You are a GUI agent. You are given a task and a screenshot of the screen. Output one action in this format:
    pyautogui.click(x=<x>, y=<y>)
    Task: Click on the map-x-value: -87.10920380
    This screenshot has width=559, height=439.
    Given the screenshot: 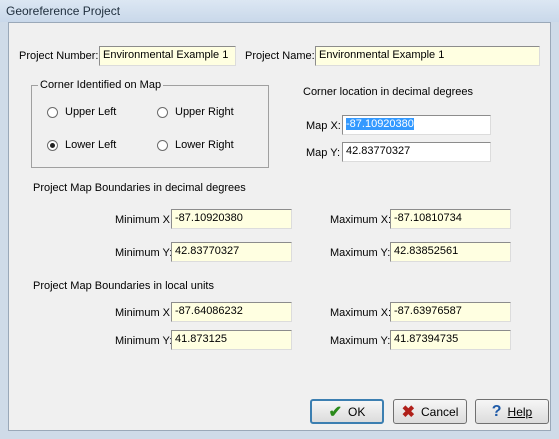 What is the action you would take?
    pyautogui.click(x=380, y=124)
    